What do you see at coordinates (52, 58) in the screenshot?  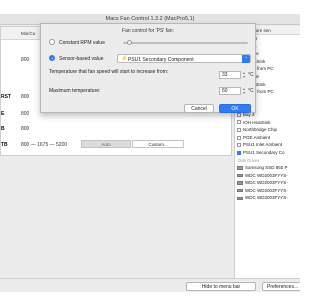 I see `sensor-based-radio` at bounding box center [52, 58].